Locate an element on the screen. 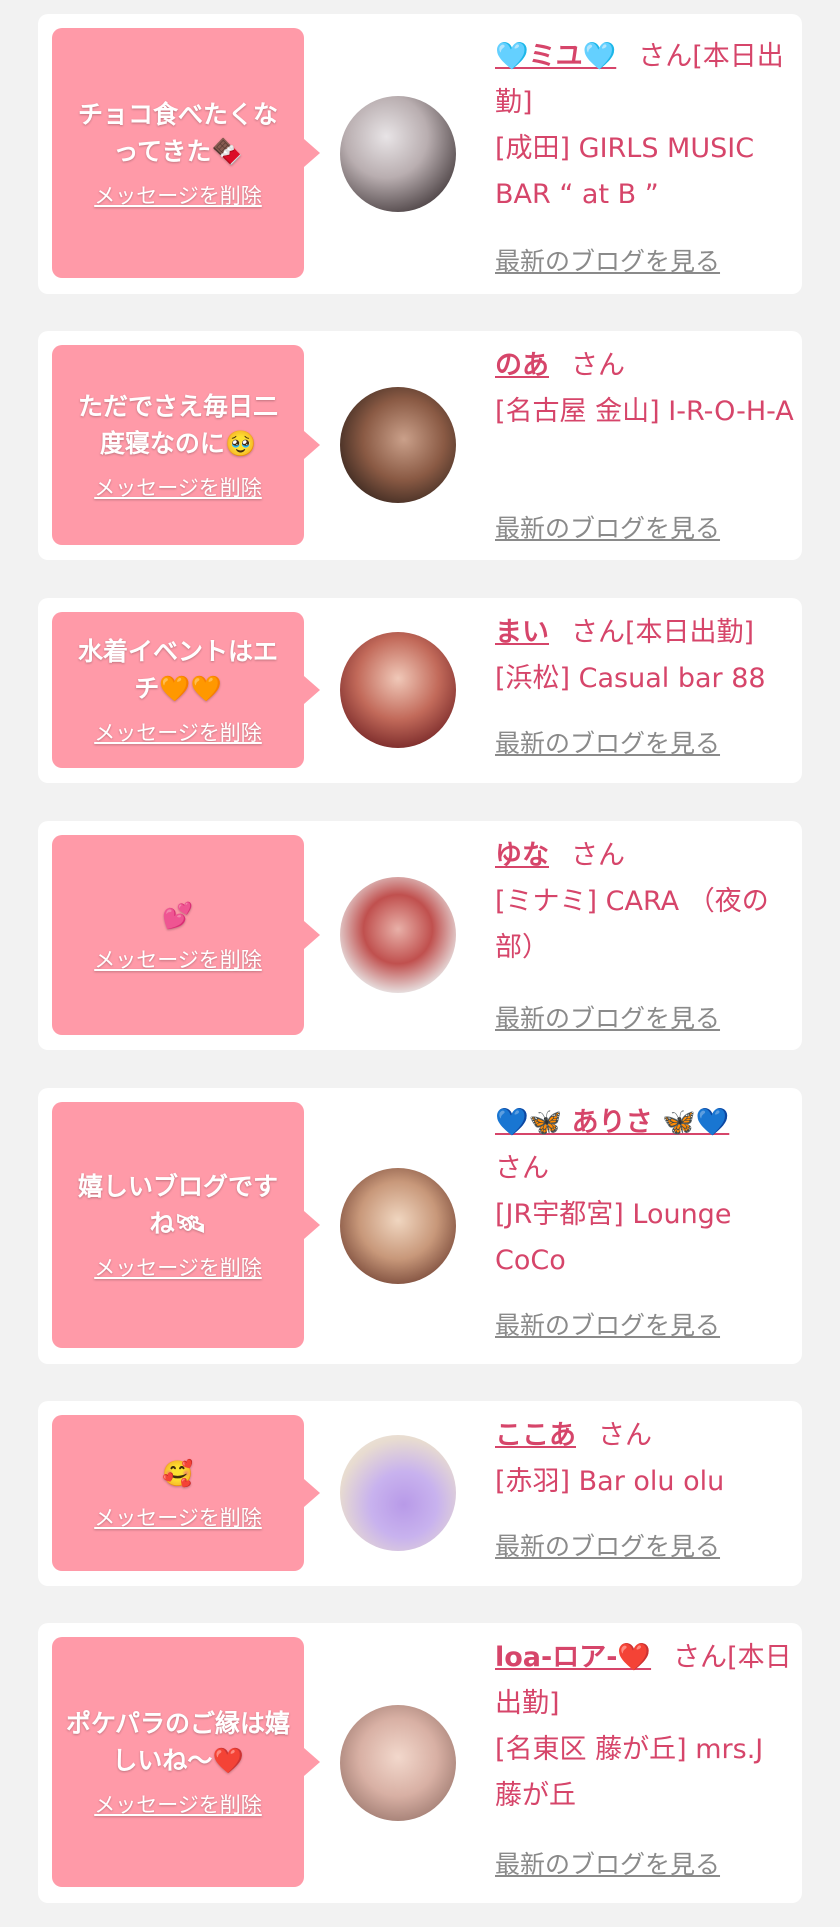  shop-name: [ミナミ] CARA （夜の部） is located at coordinates (632, 924).